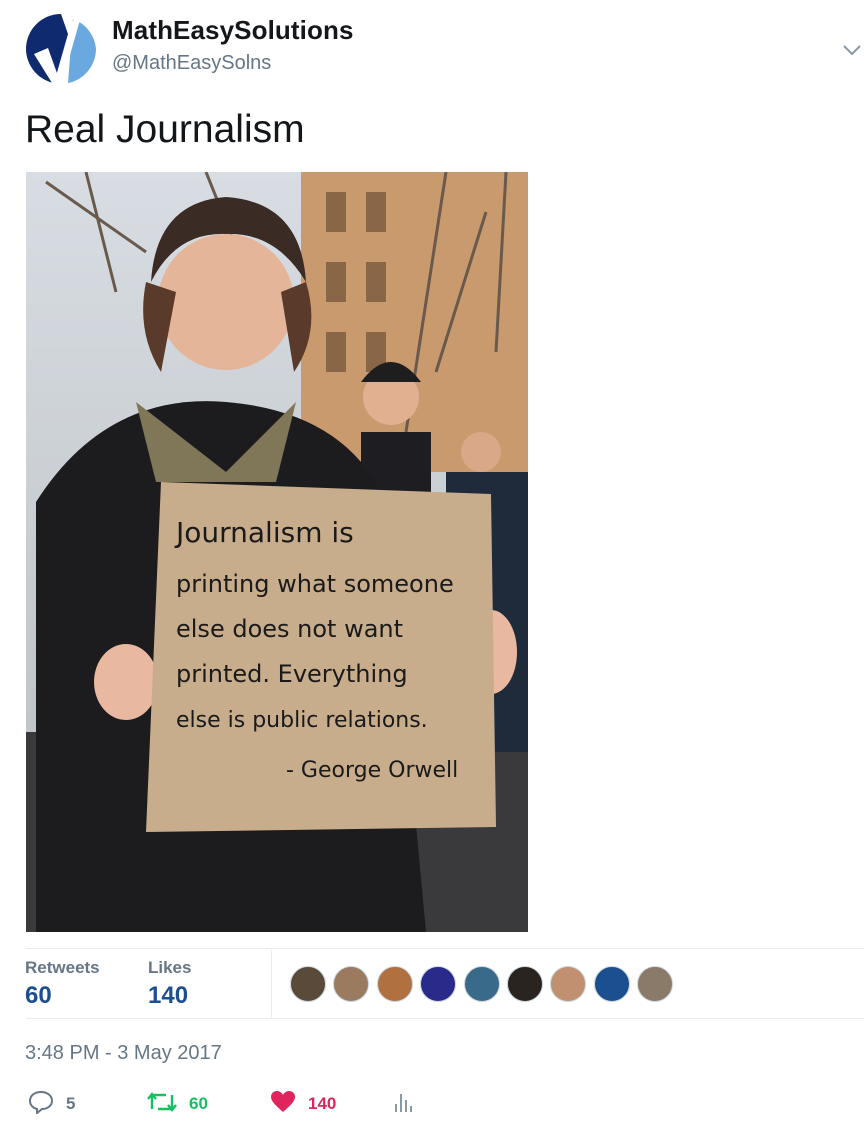  Describe the element at coordinates (283, 1104) in the screenshot. I see `heart-icon` at that location.